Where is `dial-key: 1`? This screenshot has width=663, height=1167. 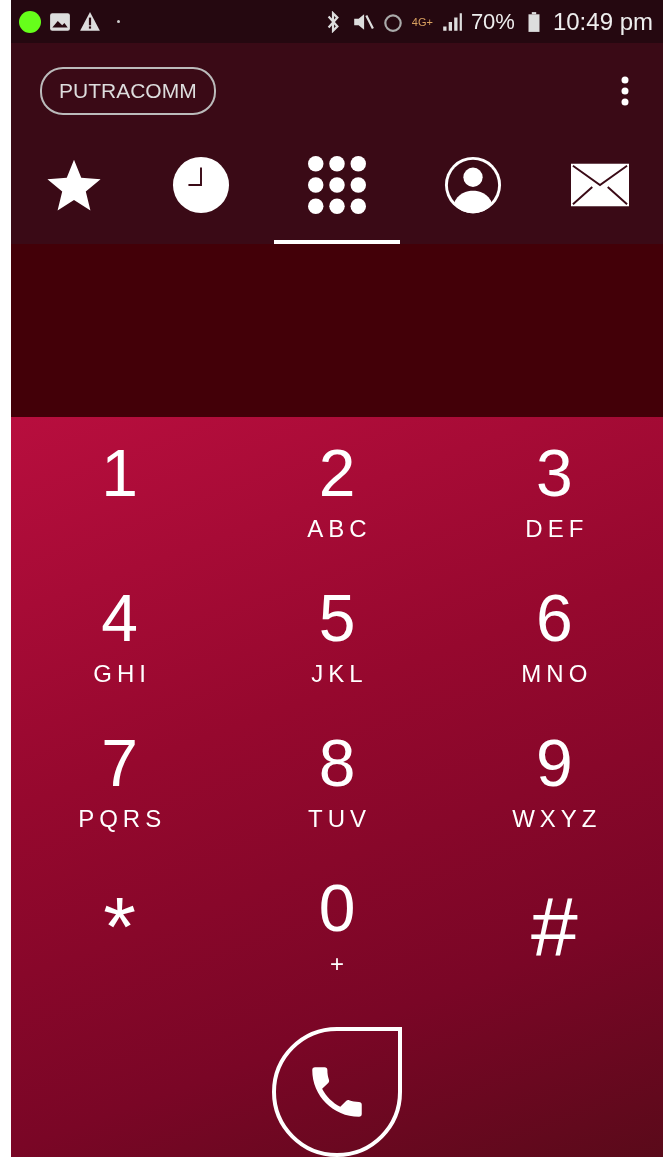
dial-key: 1 is located at coordinates (120, 509).